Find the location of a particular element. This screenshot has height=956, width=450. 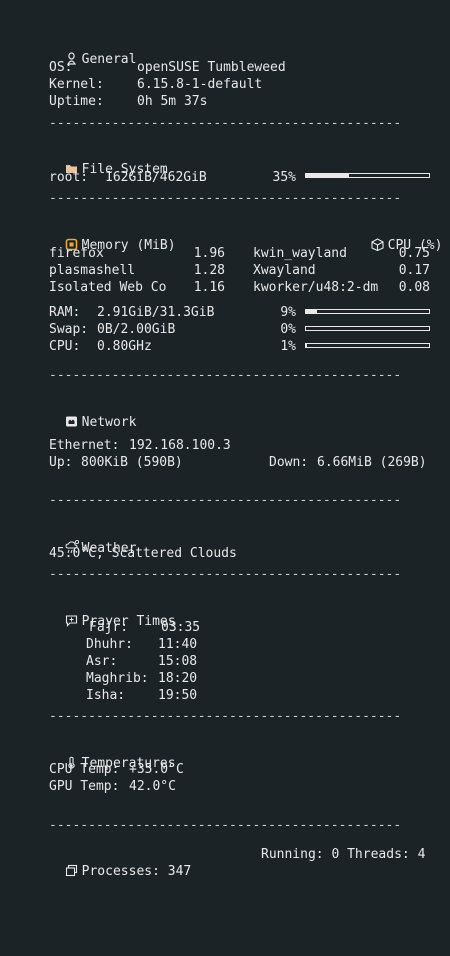

swap-usage-bar is located at coordinates (367, 328).